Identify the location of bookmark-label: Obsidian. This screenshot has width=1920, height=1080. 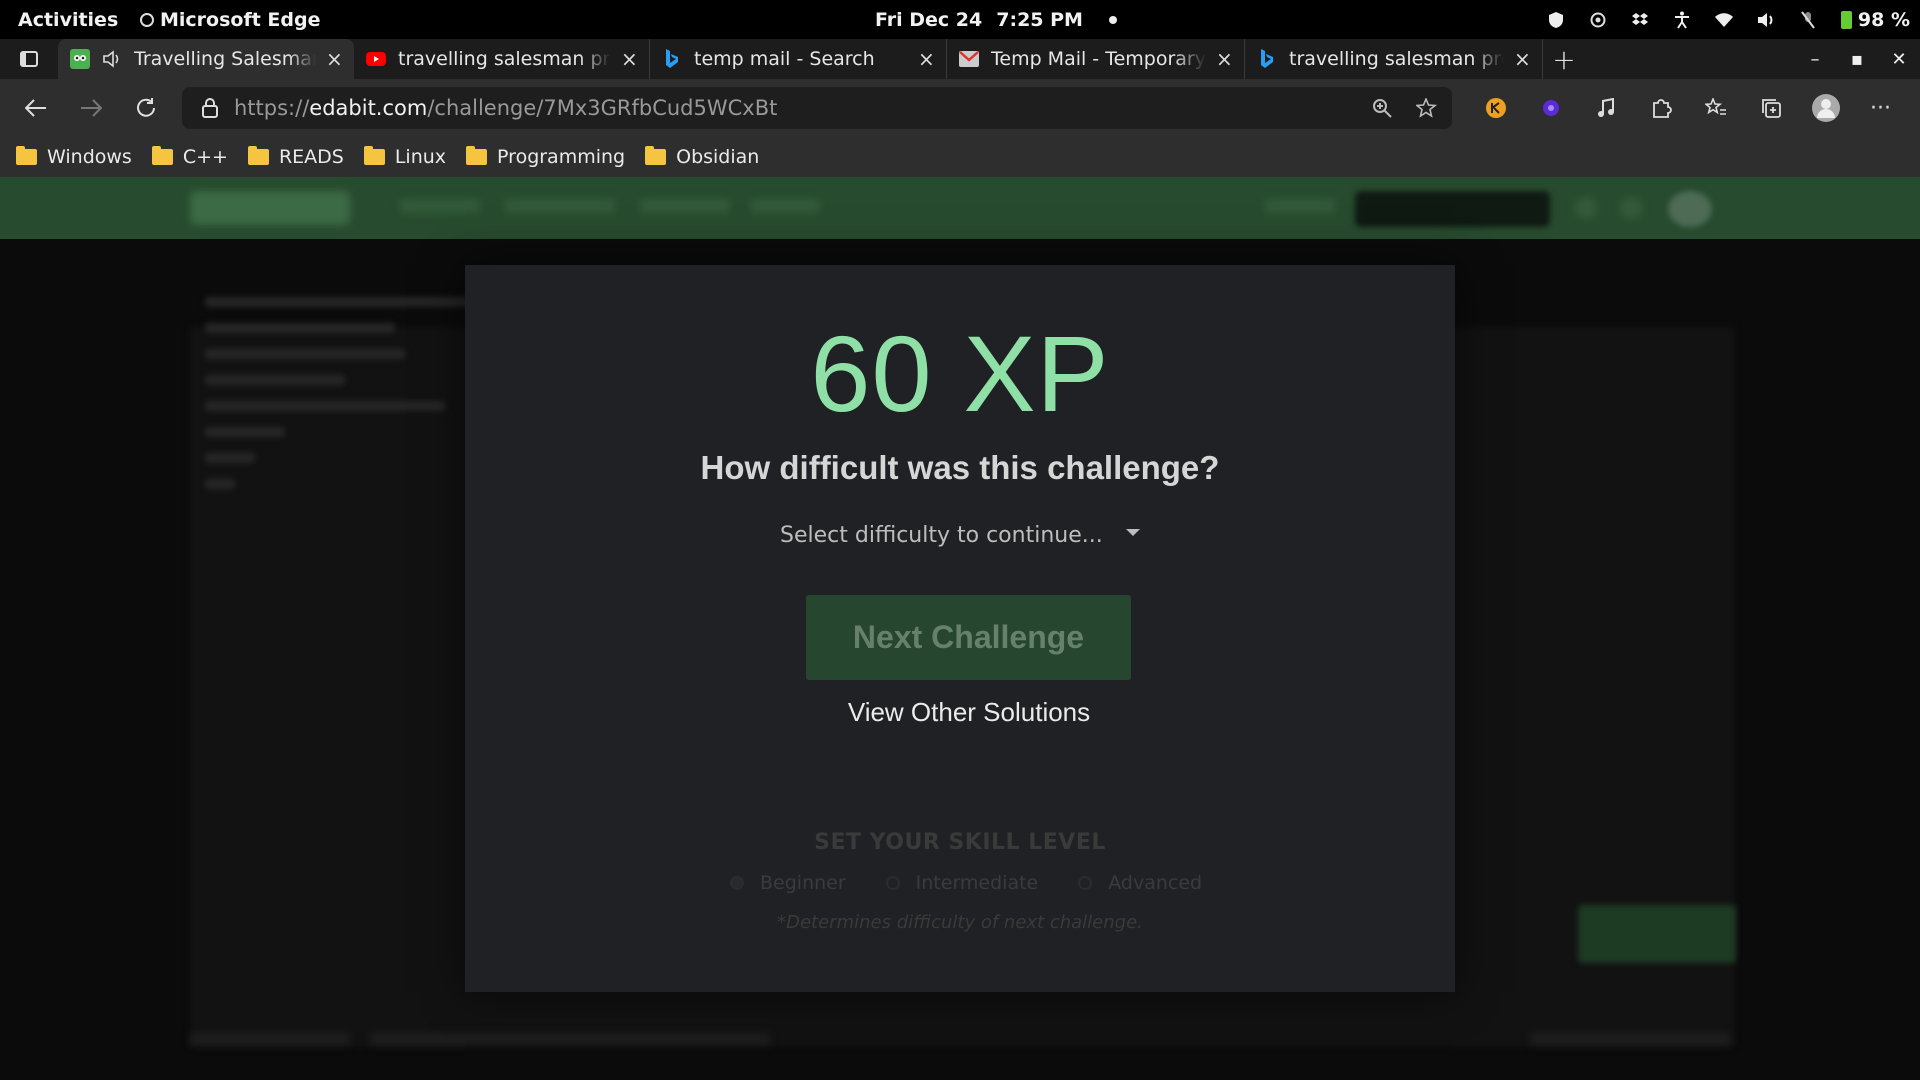
(718, 157).